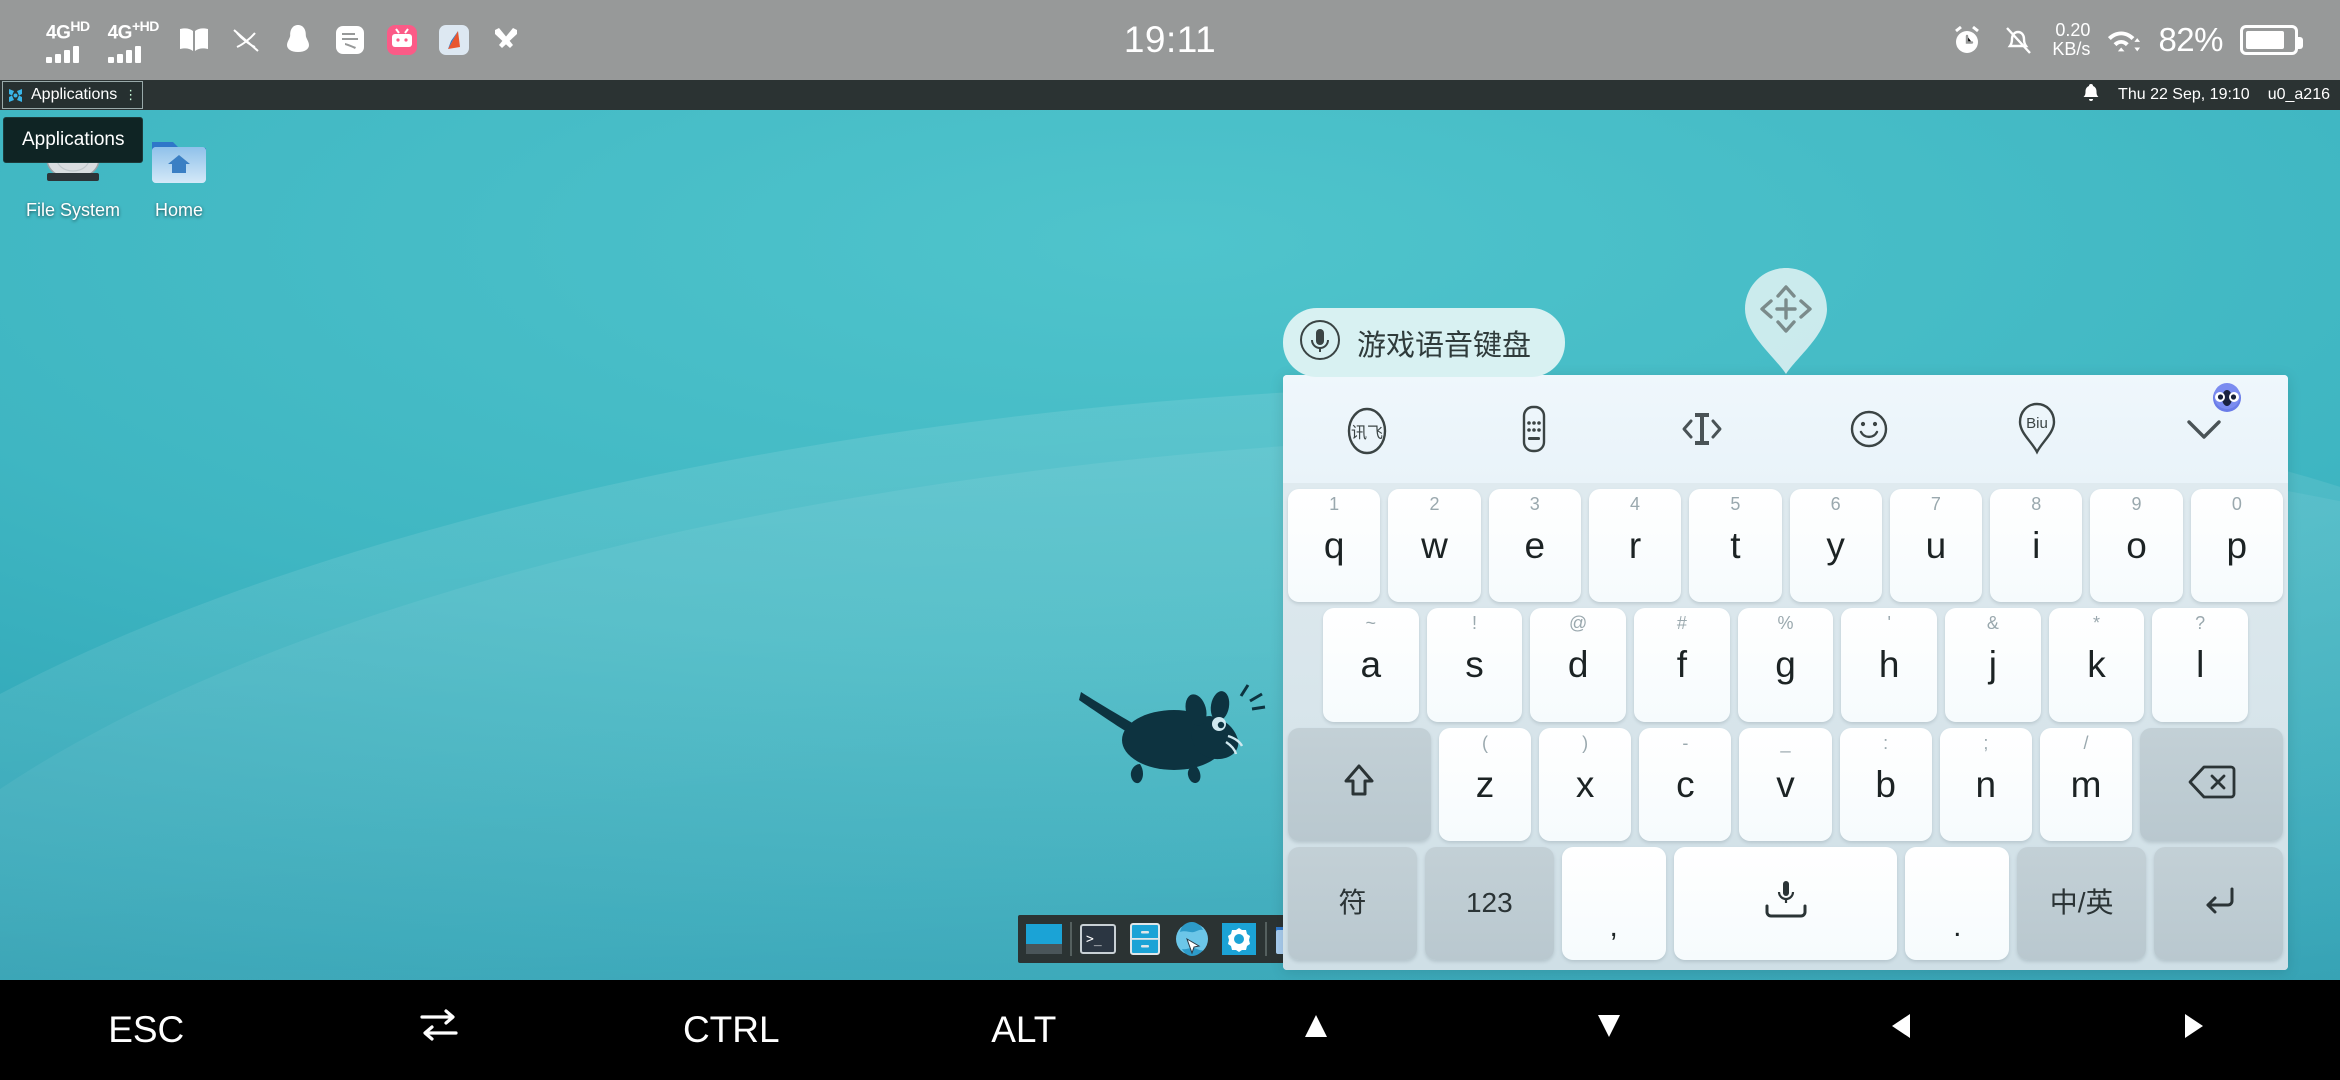 Image resolution: width=2340 pixels, height=1080 pixels. What do you see at coordinates (1359, 784) in the screenshot?
I see `shift-key` at bounding box center [1359, 784].